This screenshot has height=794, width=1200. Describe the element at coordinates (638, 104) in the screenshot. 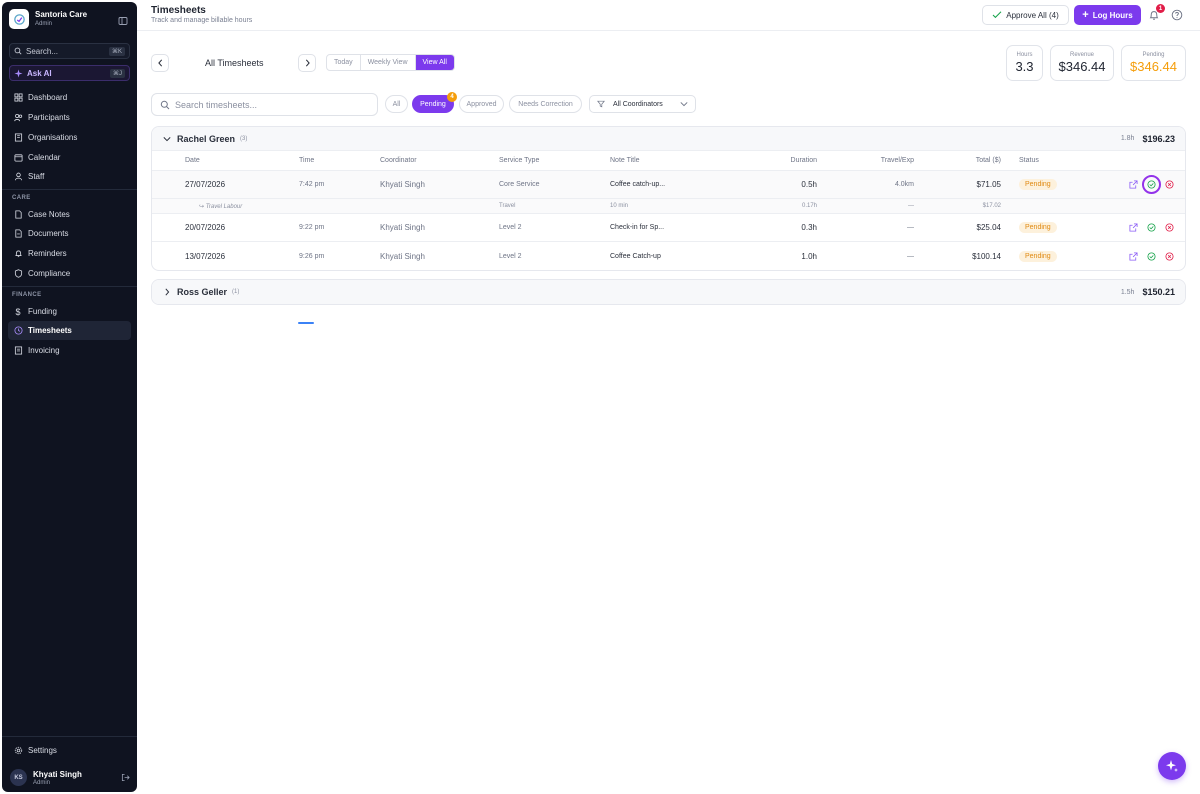

I see `coordinator-filter-label: All Coordinators` at that location.